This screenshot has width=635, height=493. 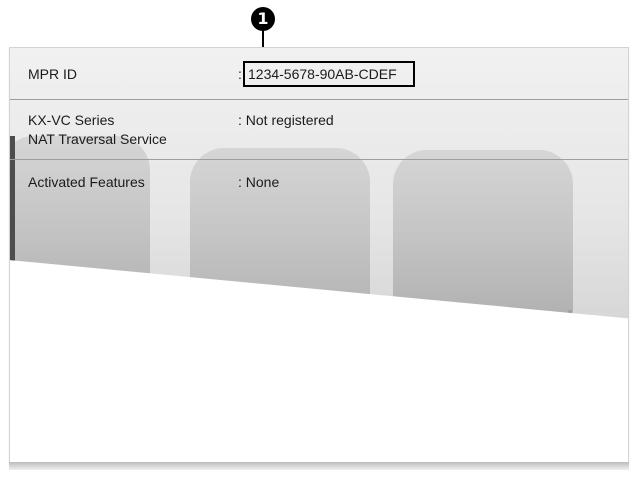 I want to click on nat-service-label-line1: KX-VC Series, so click(x=71, y=120).